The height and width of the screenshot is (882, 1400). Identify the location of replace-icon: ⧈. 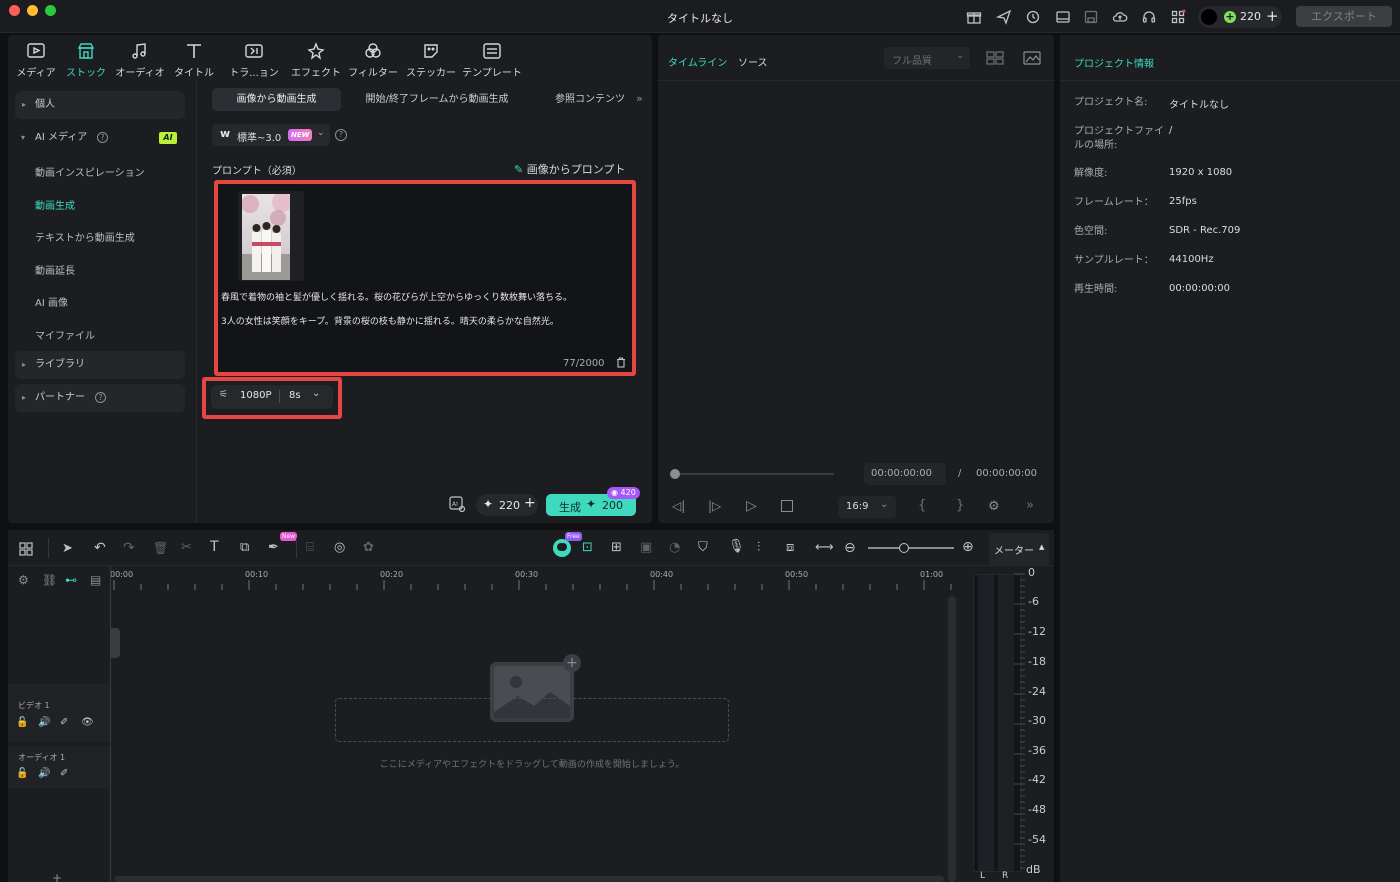
(790, 547).